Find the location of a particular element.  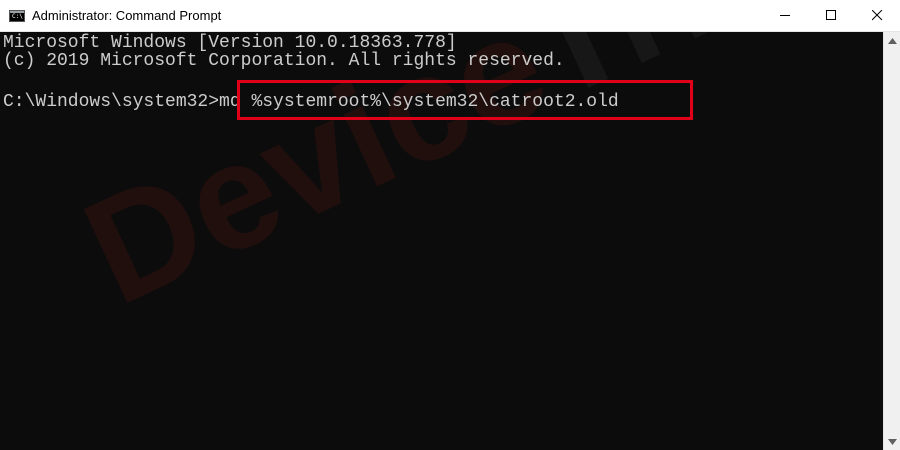

scroll-down-button is located at coordinates (892, 441).